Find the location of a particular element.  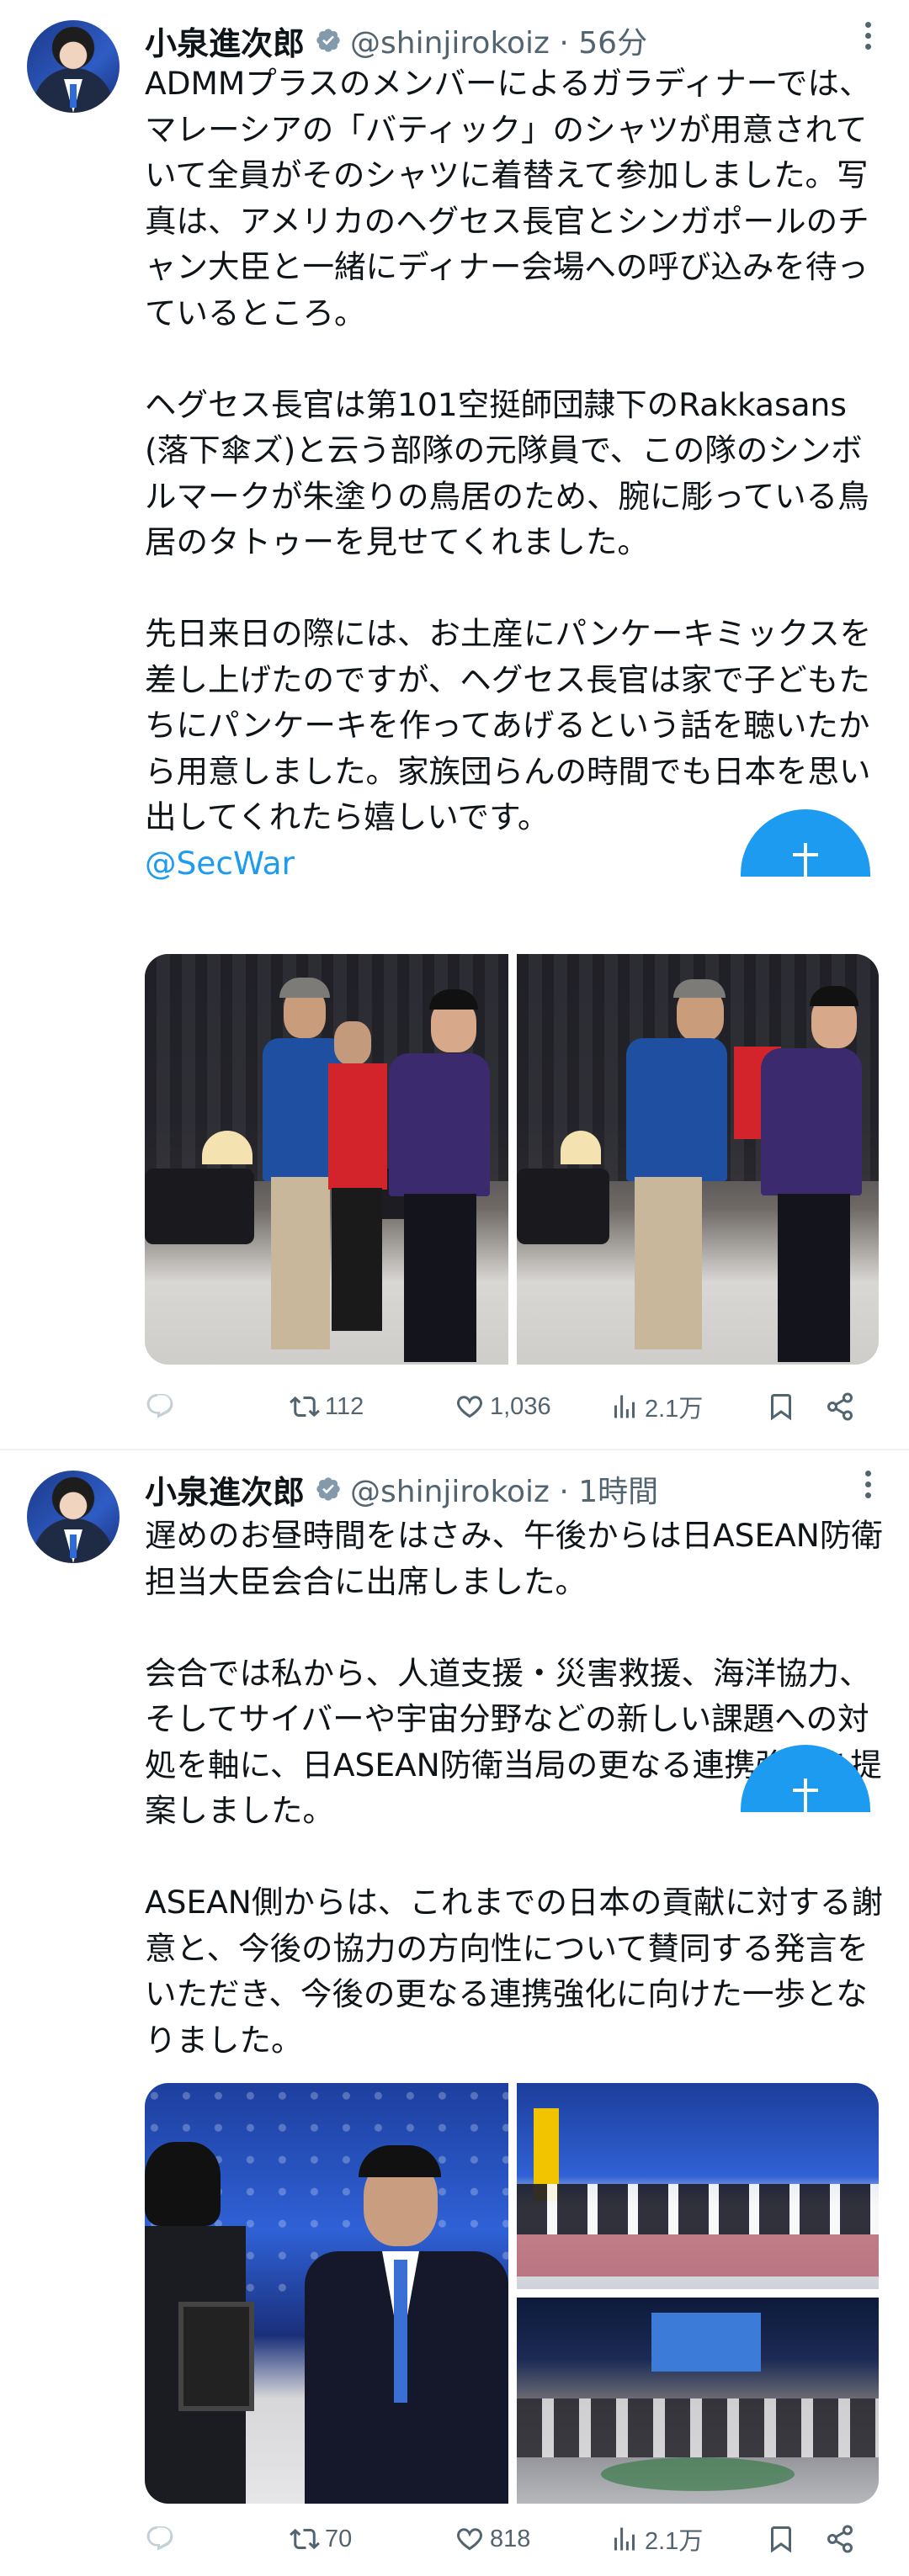

tweet-actions: 70 818 2.1万 is located at coordinates (515, 2539).